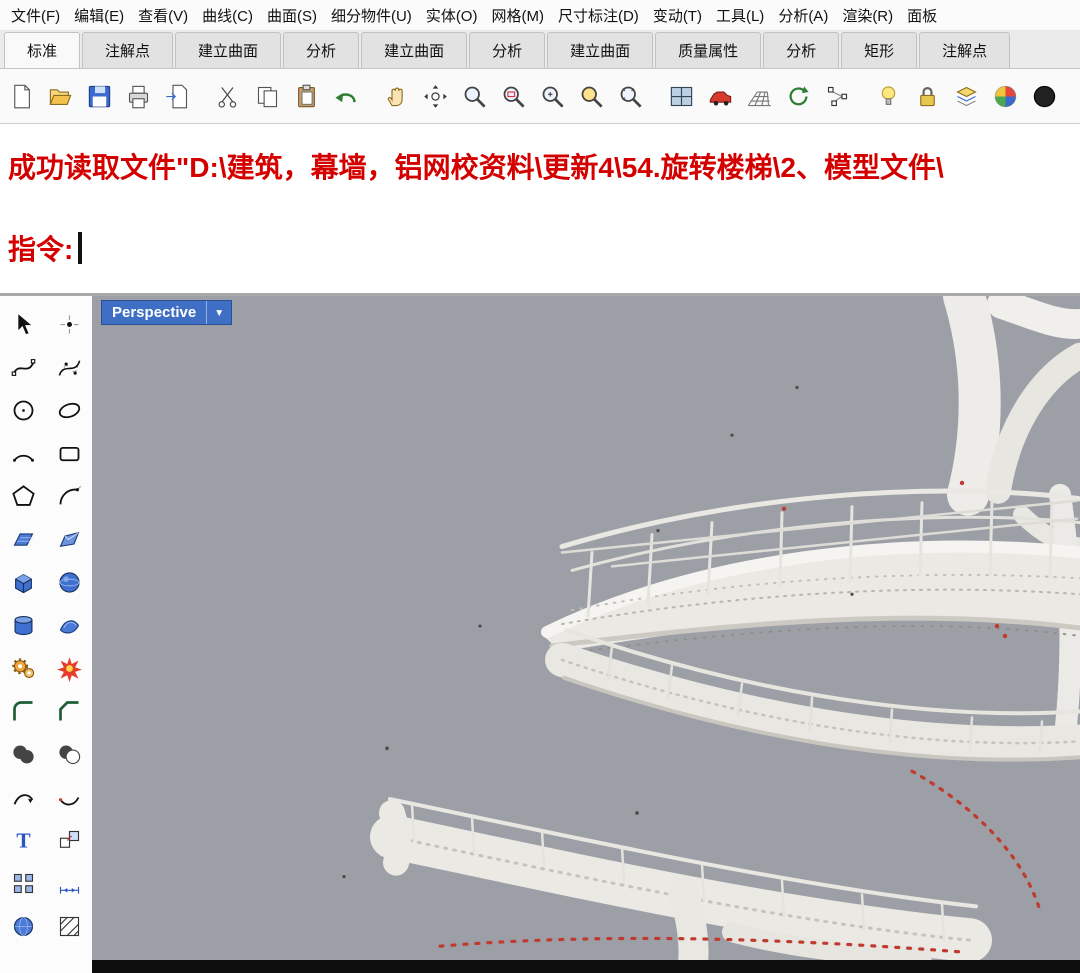  Describe the element at coordinates (598, 15) in the screenshot. I see `menu-dimension: 尺寸标注(D)` at that location.